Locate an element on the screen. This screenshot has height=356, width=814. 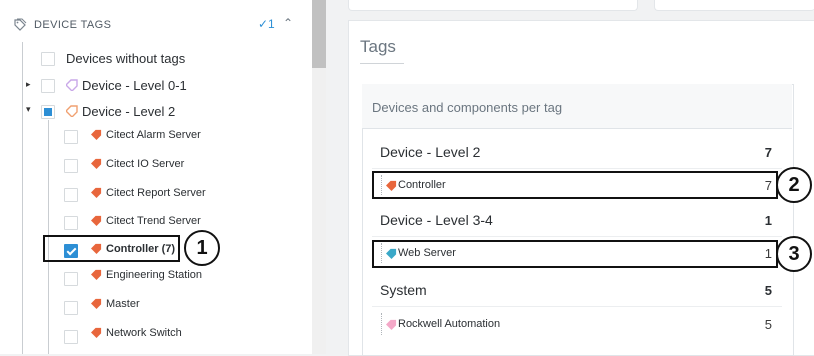
tree-item-label: Master is located at coordinates (123, 304).